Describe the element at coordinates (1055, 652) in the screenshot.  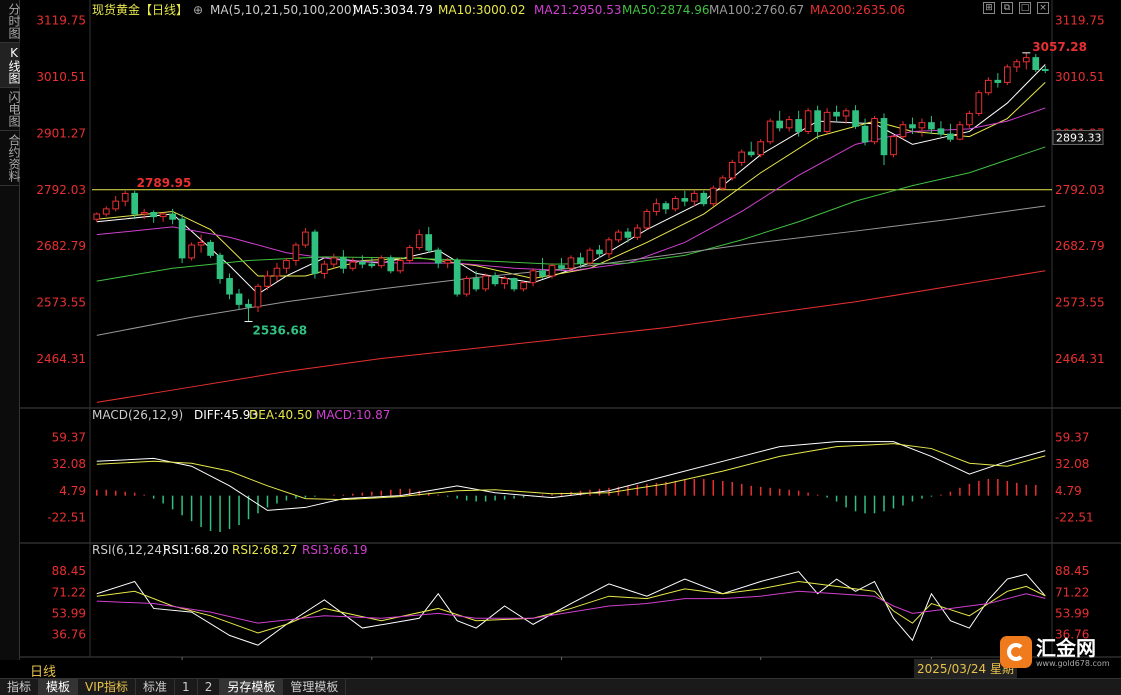
I see `site-logo: 汇金网 www.gold678.com` at that location.